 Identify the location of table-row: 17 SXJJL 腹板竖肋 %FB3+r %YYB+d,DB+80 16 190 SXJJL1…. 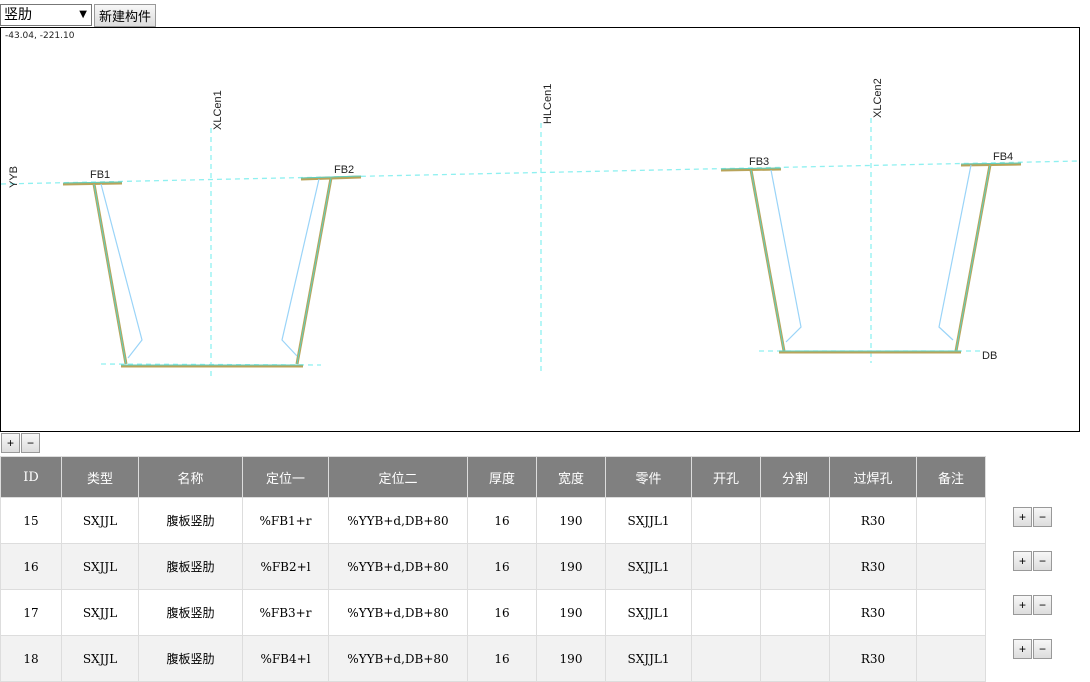
(493, 612).